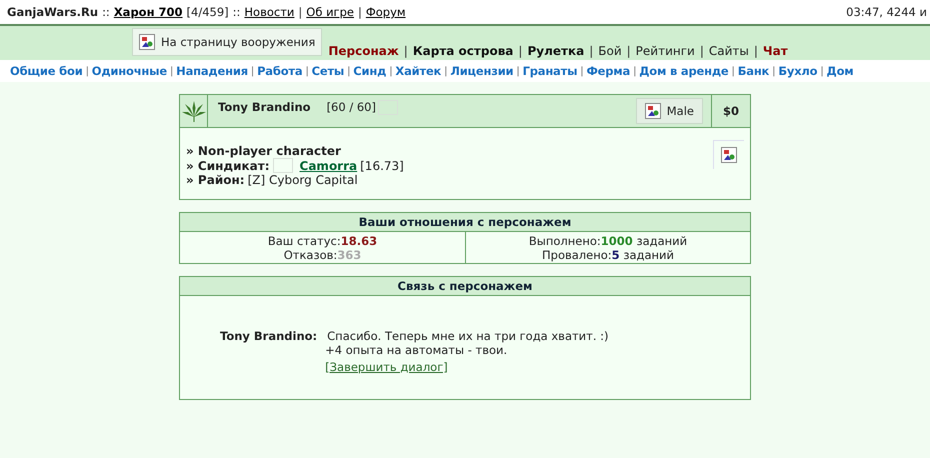 This screenshot has width=930, height=458. What do you see at coordinates (212, 71) in the screenshot?
I see `section-link: Нападения` at bounding box center [212, 71].